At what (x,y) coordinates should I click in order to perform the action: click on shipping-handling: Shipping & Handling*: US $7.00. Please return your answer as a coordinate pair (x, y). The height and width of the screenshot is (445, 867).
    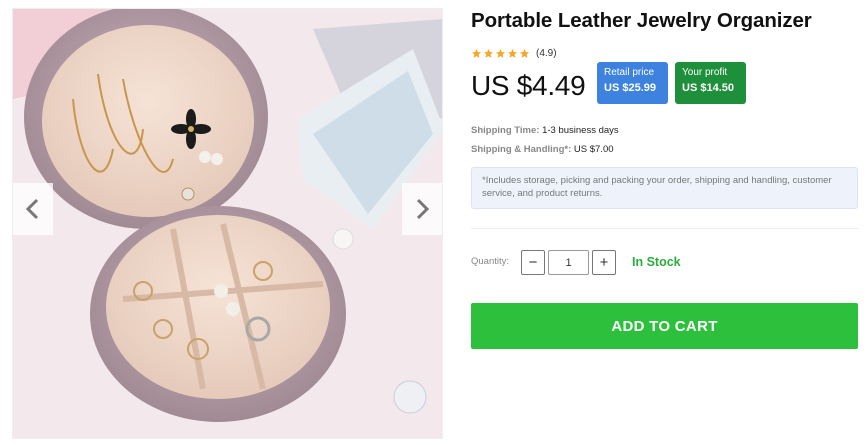
    Looking at the image, I should click on (542, 149).